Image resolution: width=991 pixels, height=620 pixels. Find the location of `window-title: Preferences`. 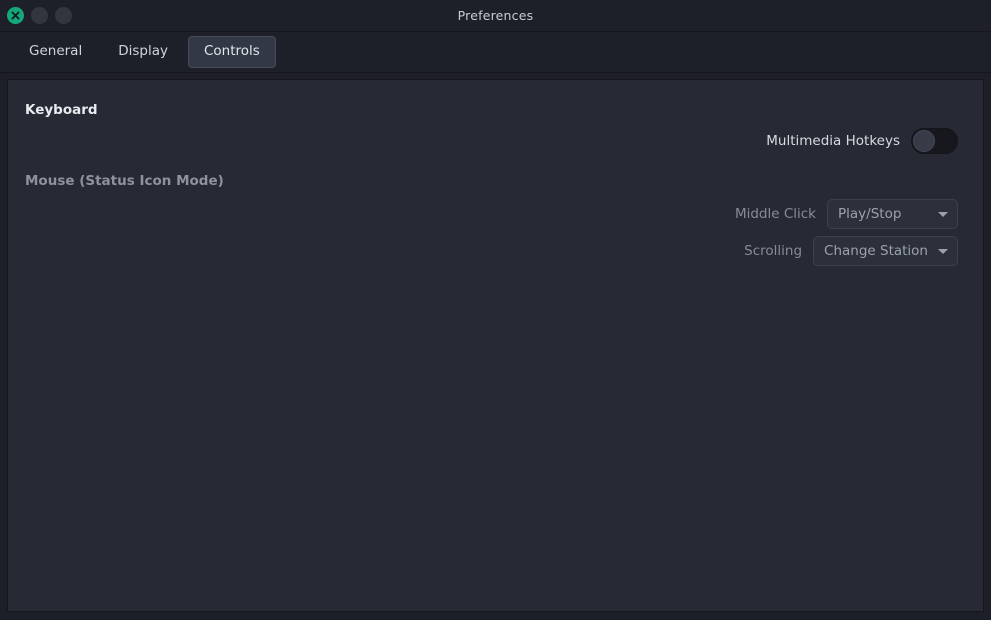

window-title: Preferences is located at coordinates (495, 15).